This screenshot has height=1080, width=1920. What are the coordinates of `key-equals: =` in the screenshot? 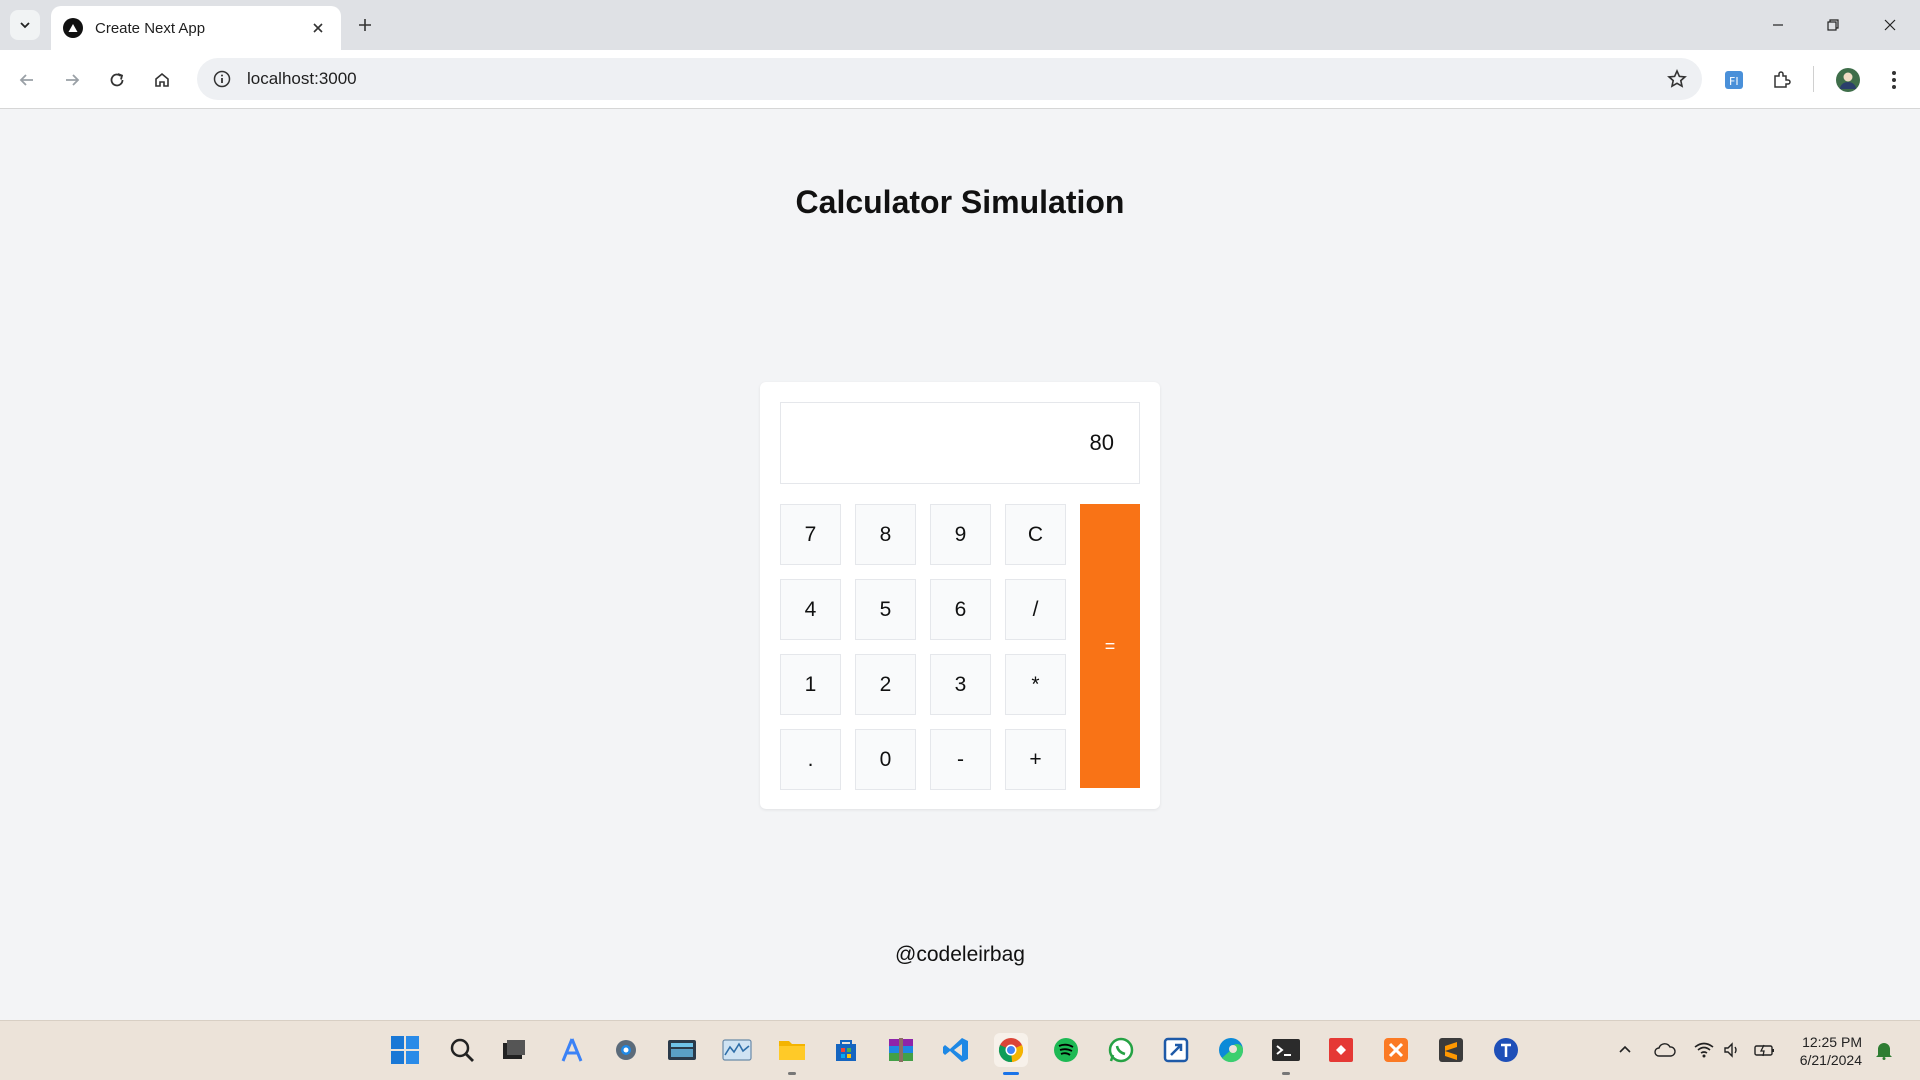 It's located at (1110, 646).